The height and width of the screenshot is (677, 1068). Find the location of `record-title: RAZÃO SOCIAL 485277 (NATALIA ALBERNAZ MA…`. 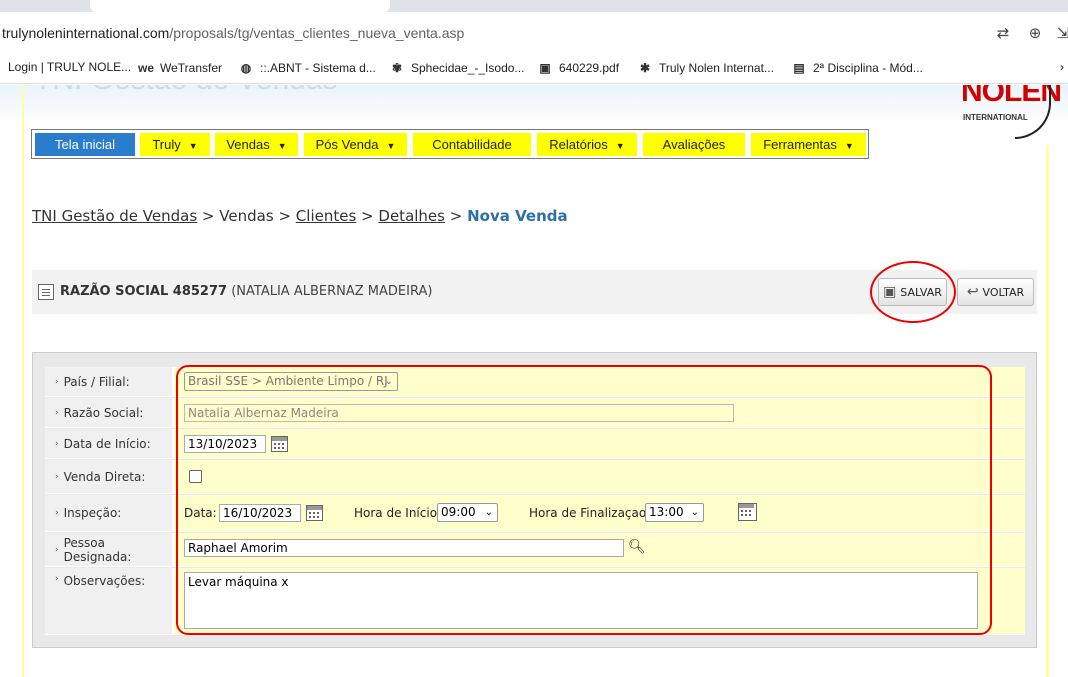

record-title: RAZÃO SOCIAL 485277 (NATALIA ALBERNAZ MA… is located at coordinates (246, 291).